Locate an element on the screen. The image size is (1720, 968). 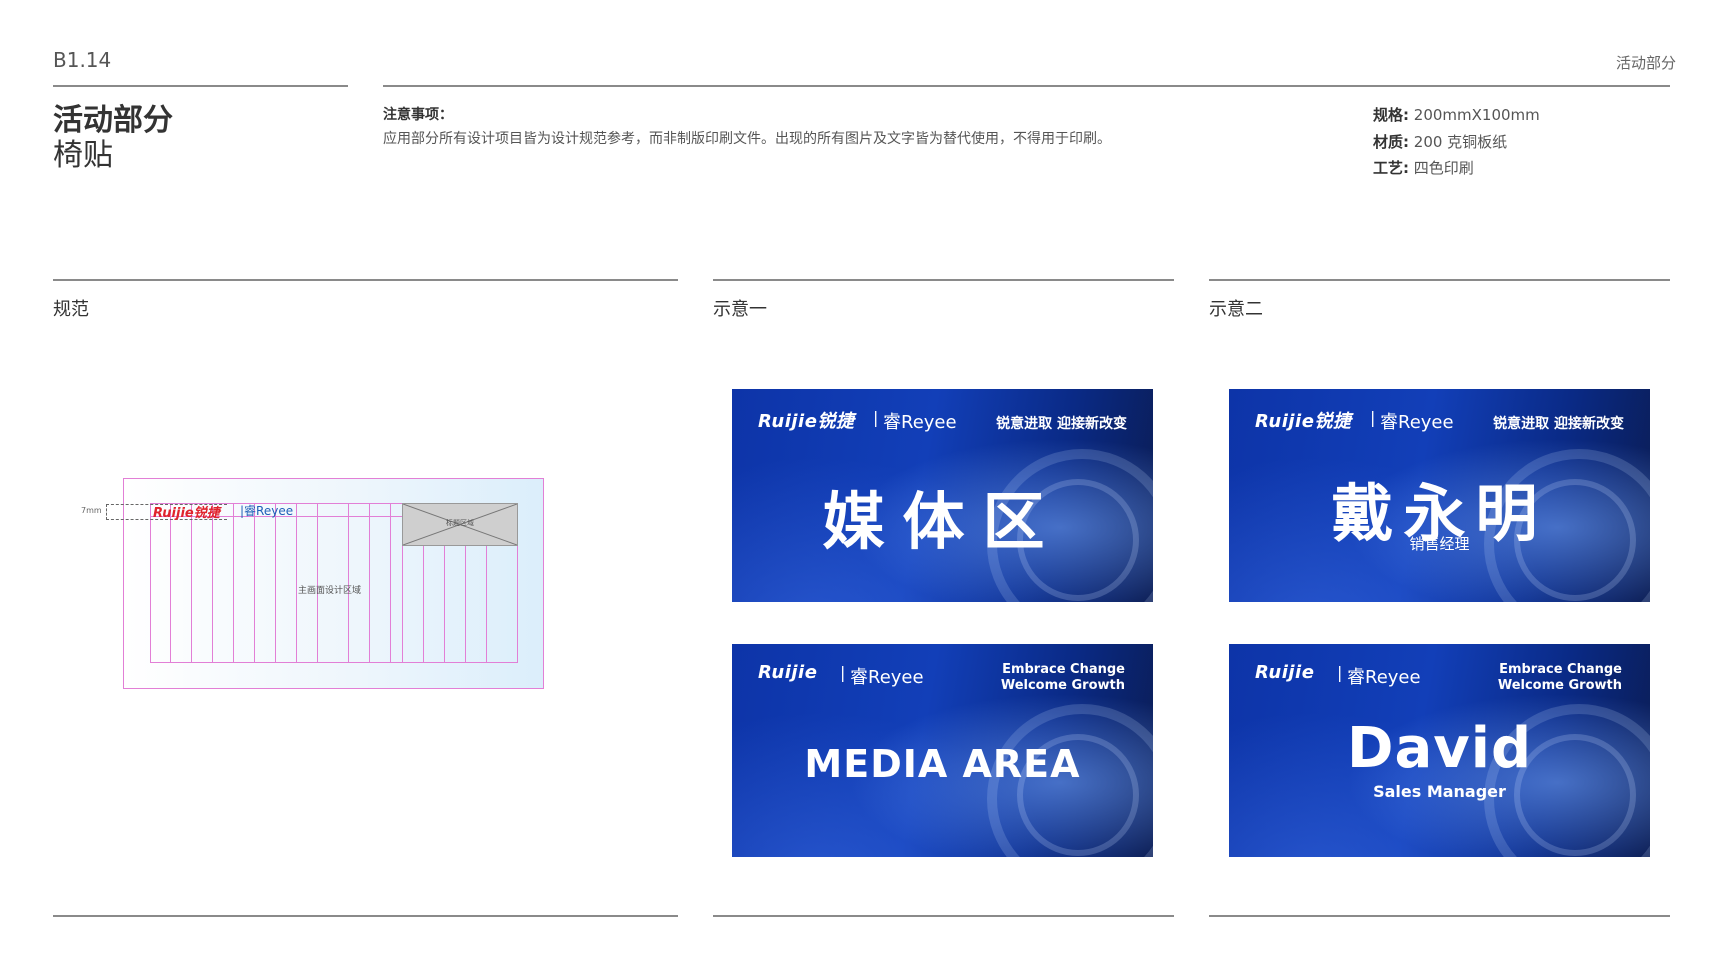
section-label: 活动部分 is located at coordinates (1645, 63).